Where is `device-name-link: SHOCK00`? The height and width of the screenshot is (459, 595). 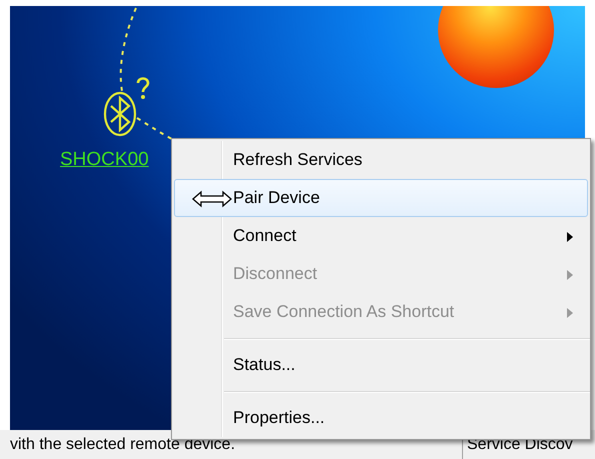 device-name-link: SHOCK00 is located at coordinates (104, 160).